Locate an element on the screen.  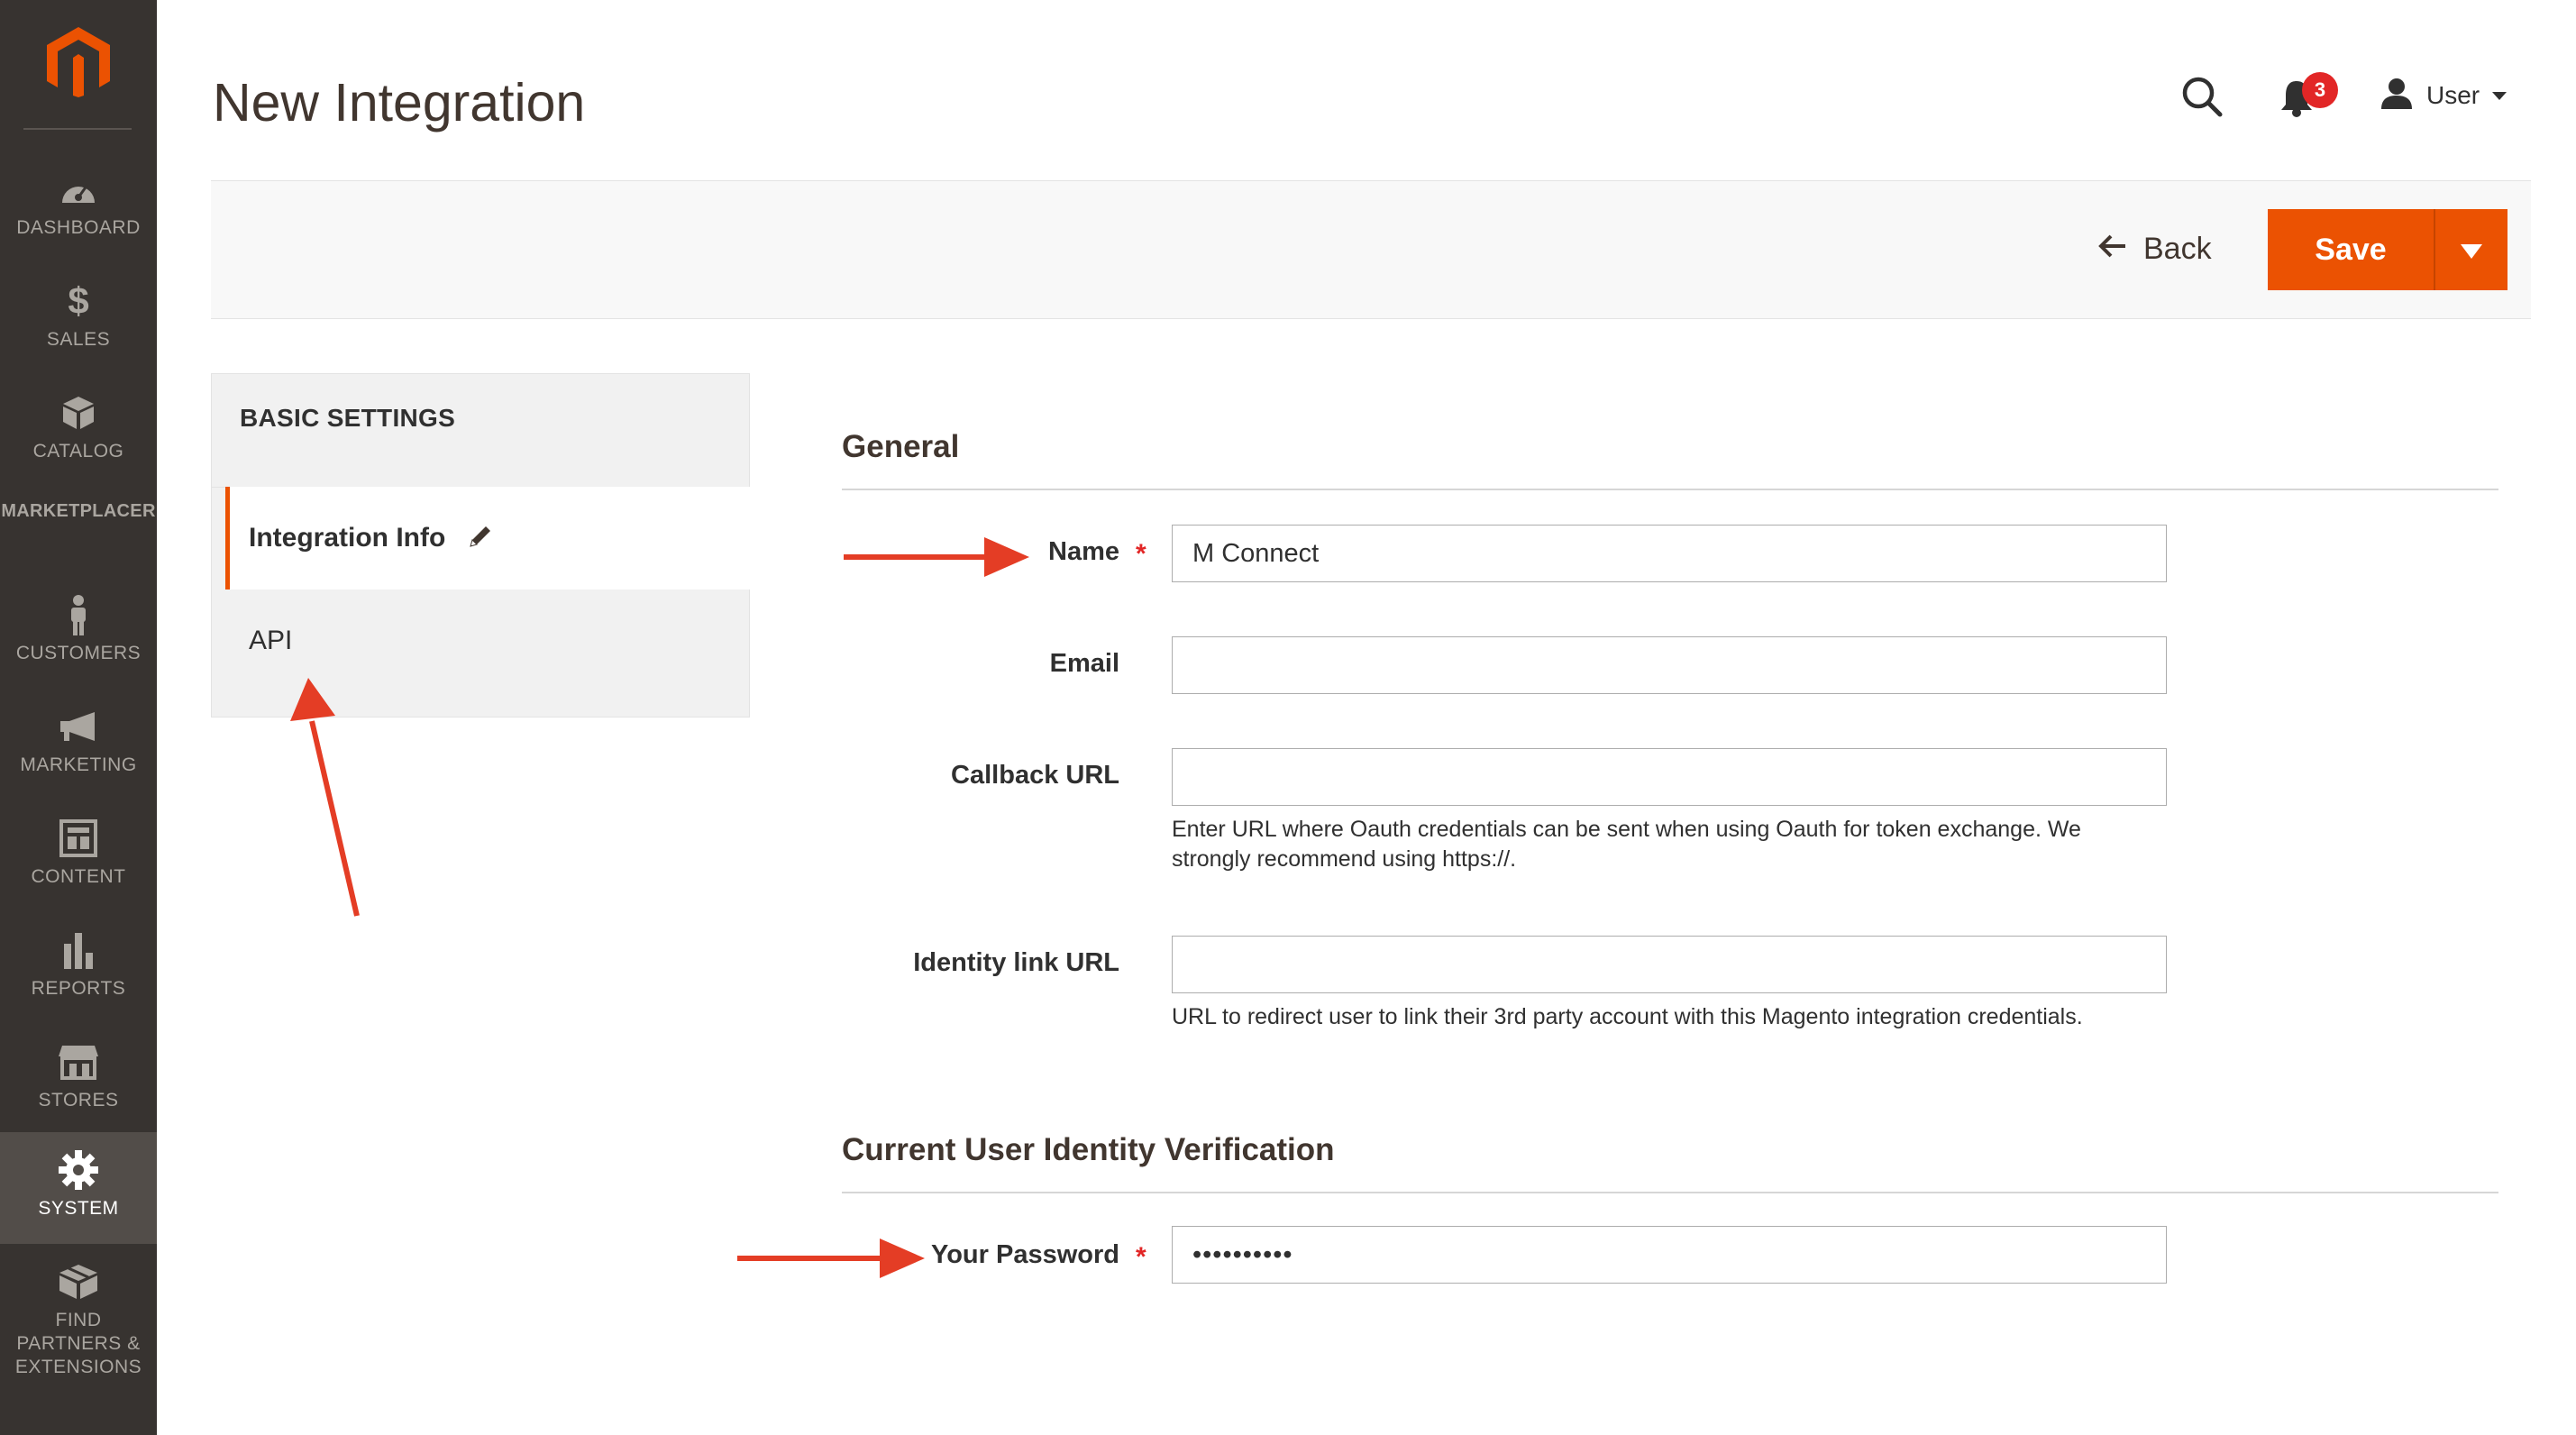
magento-logo is located at coordinates (78, 61).